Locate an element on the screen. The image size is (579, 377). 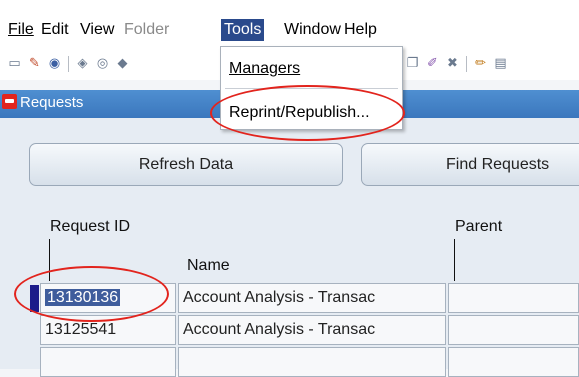
menu-item-managers-label: Managers is located at coordinates (265, 68).